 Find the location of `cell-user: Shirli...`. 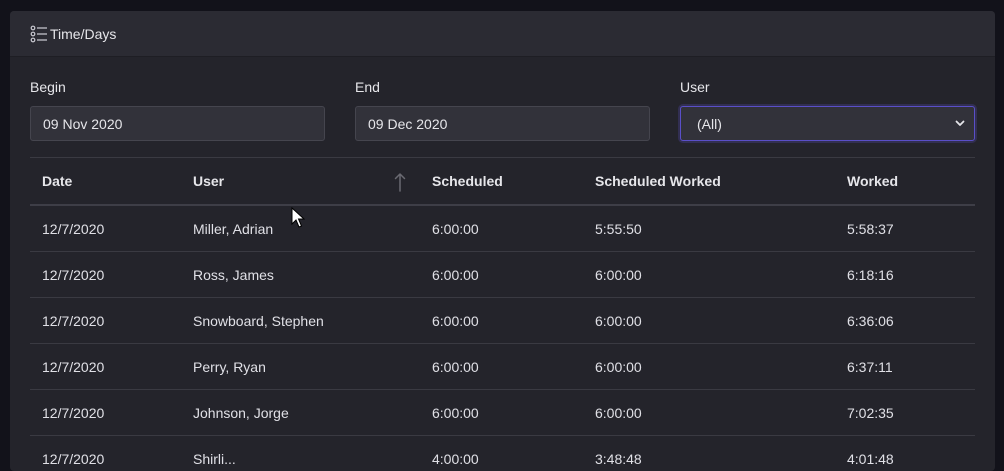

cell-user: Shirli... is located at coordinates (300, 453).